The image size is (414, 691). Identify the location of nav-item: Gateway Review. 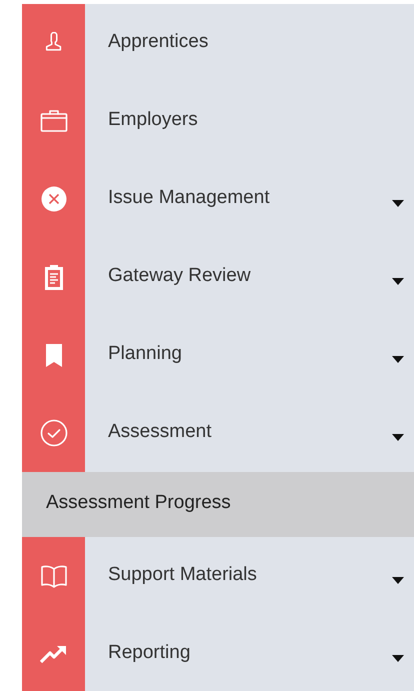
(249, 277).